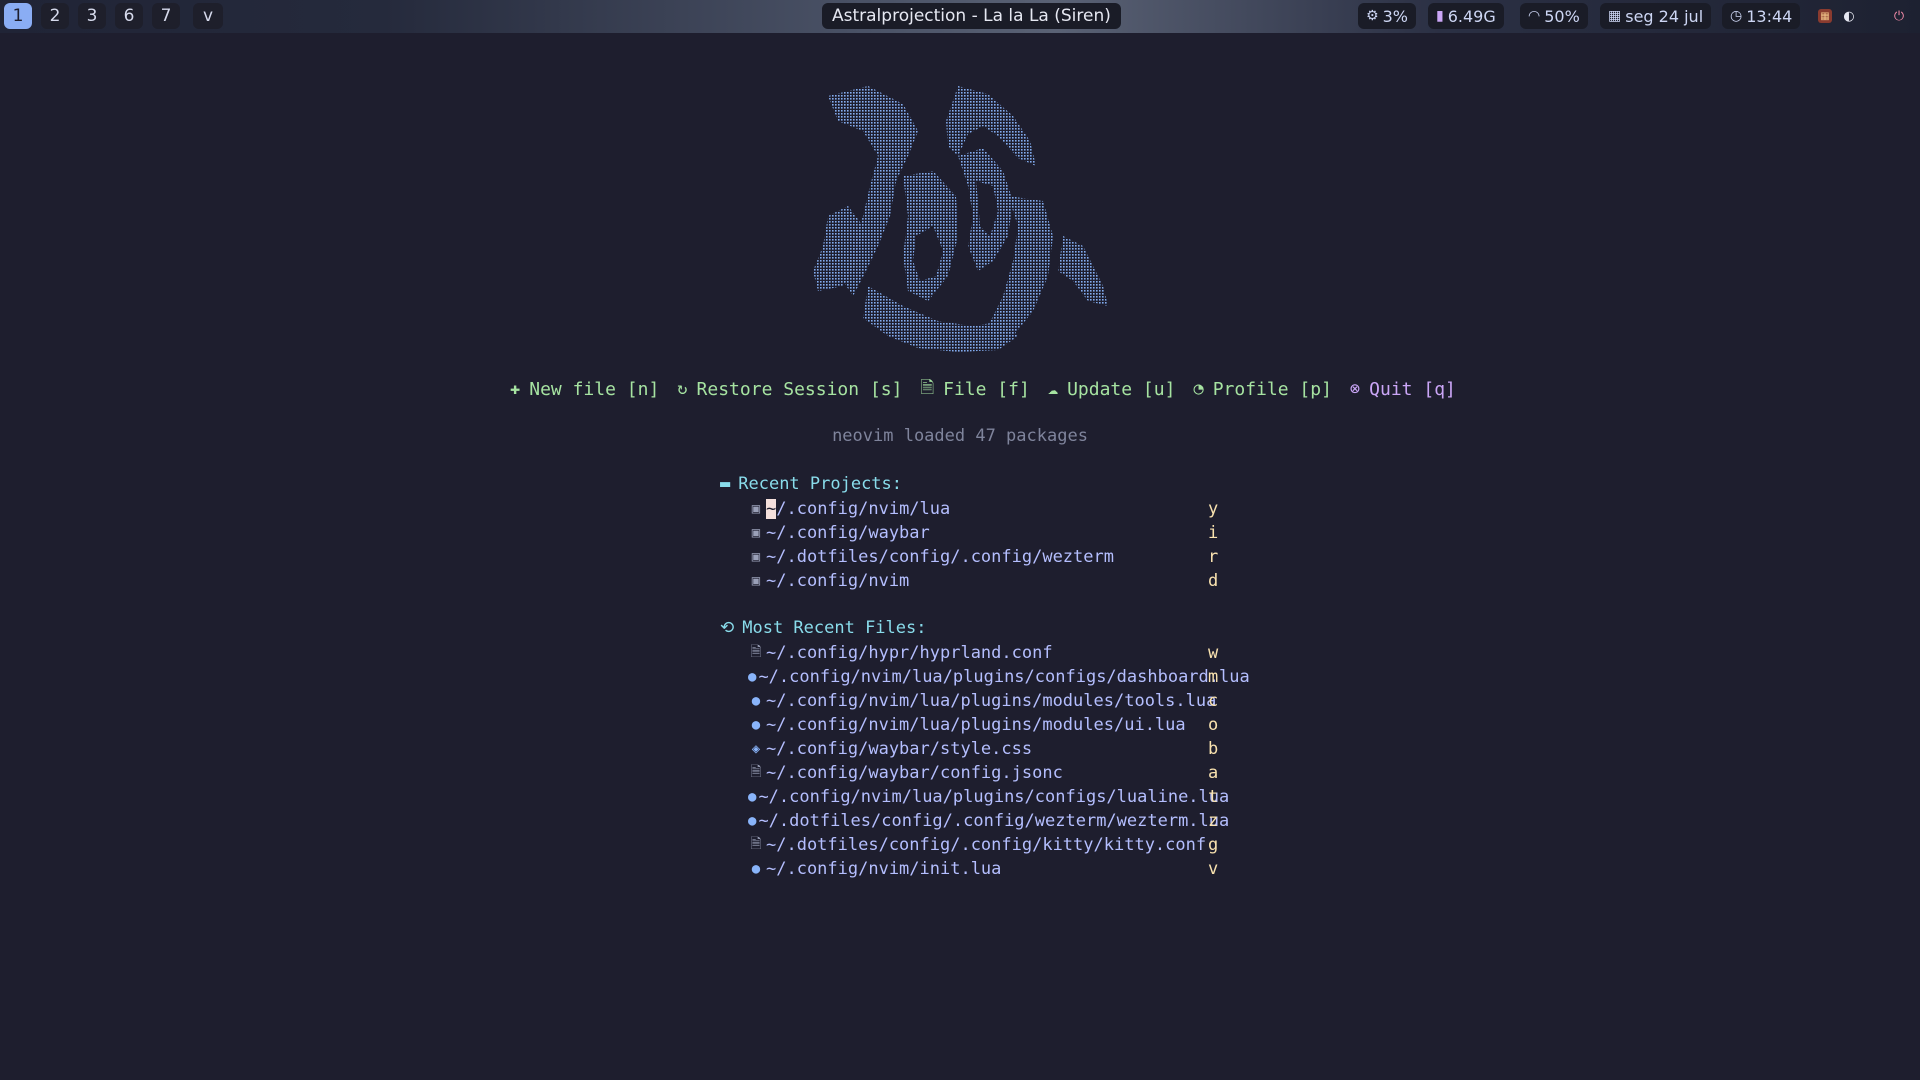 The image size is (1920, 1080). I want to click on brightness-indicator: ◠ 50%, so click(1554, 16).